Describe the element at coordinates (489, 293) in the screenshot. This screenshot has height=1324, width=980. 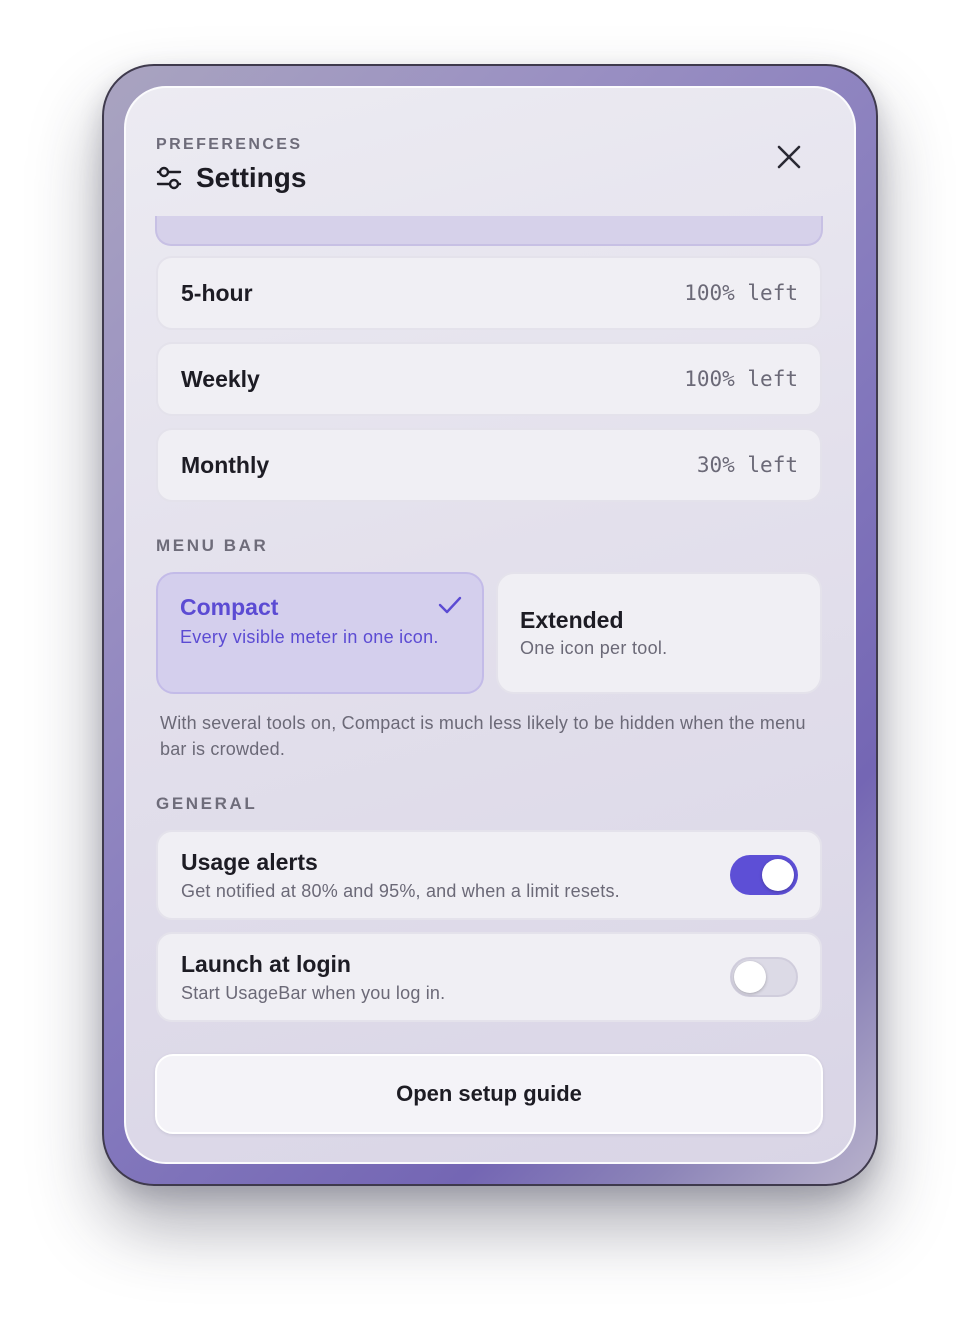
I see `meter-row-5-hour: 5-hour 100% left` at that location.